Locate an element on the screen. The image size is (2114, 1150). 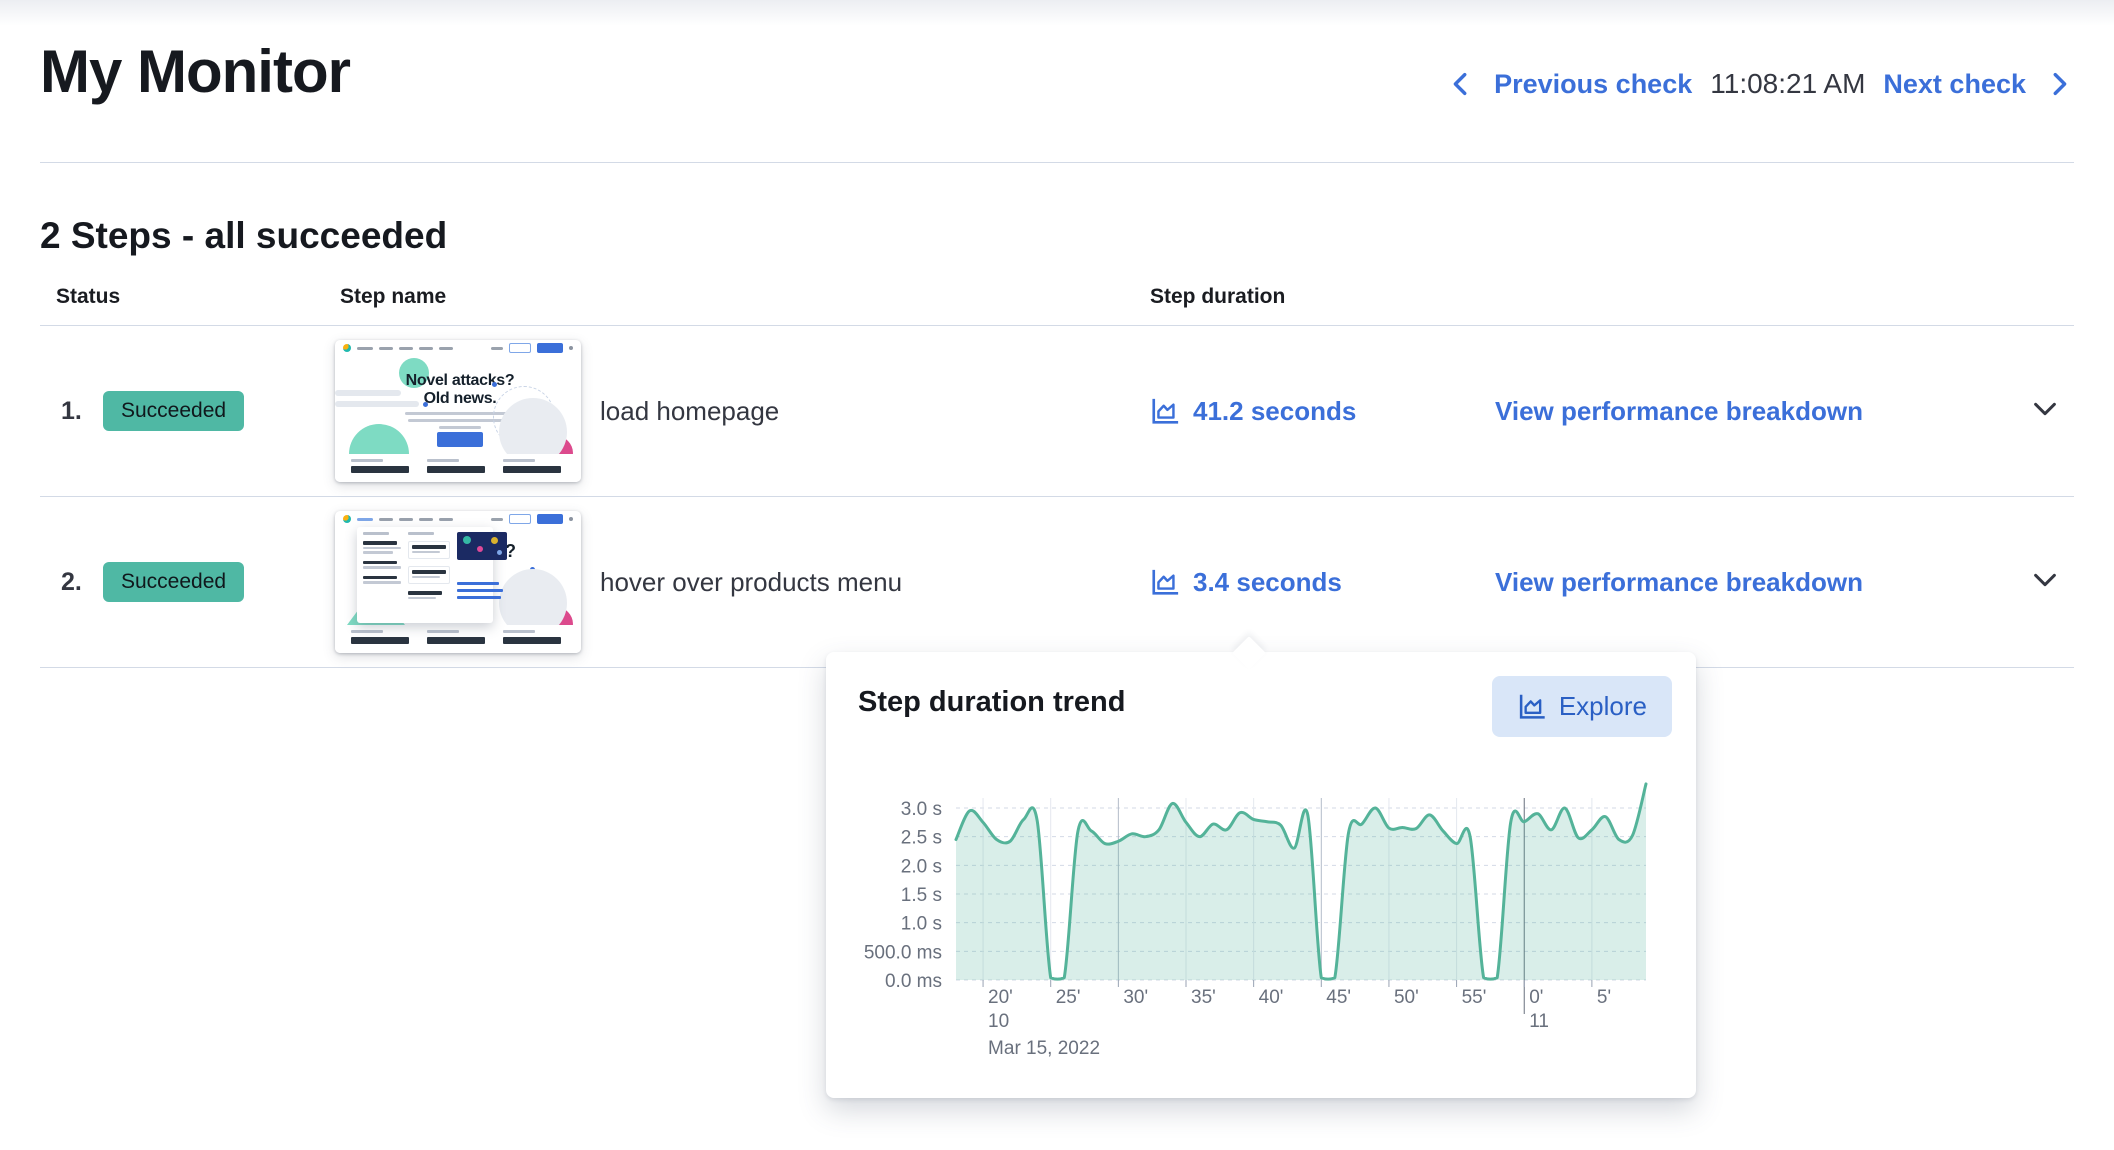
thumbnail-headline-fragment: s? is located at coordinates (538, 551).